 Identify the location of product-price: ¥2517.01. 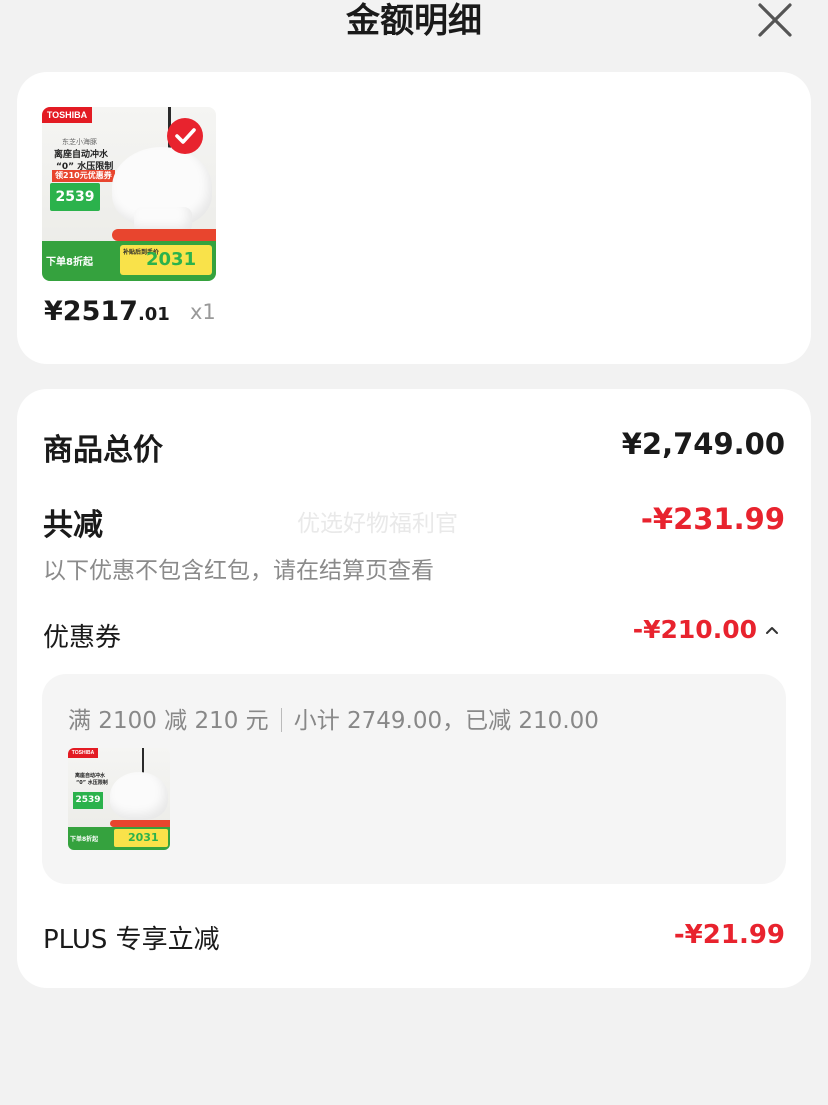
(107, 311).